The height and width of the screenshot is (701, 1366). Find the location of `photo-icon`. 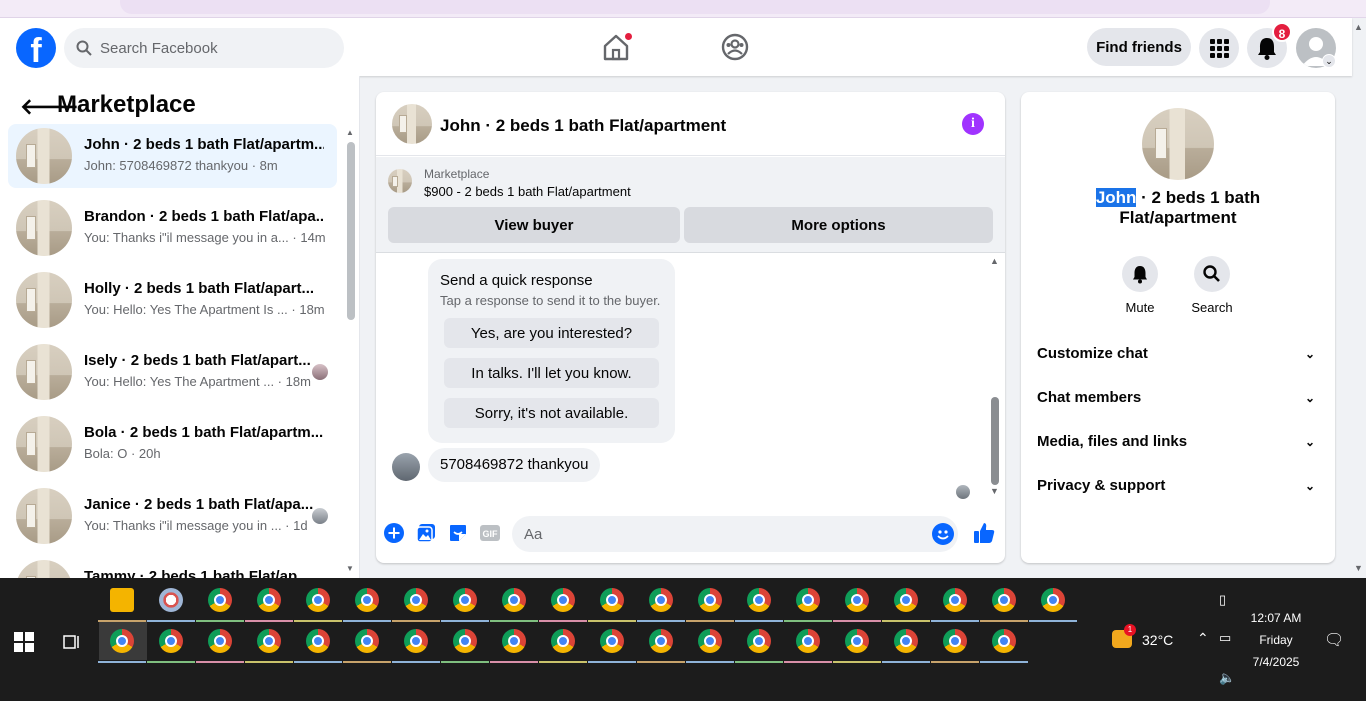

photo-icon is located at coordinates (426, 533).